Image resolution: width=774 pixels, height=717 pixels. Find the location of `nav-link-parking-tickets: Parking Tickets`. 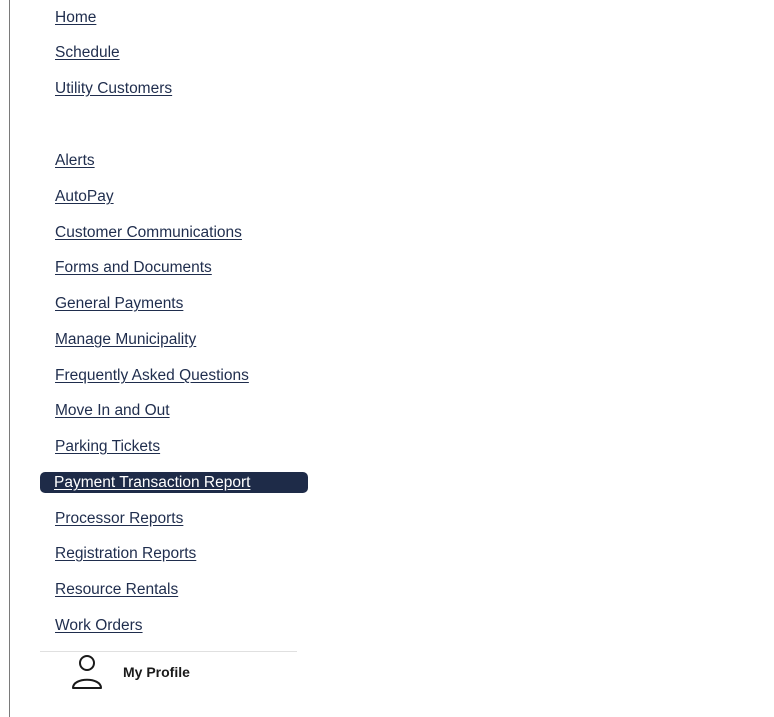

nav-link-parking-tickets: Parking Tickets is located at coordinates (107, 447).